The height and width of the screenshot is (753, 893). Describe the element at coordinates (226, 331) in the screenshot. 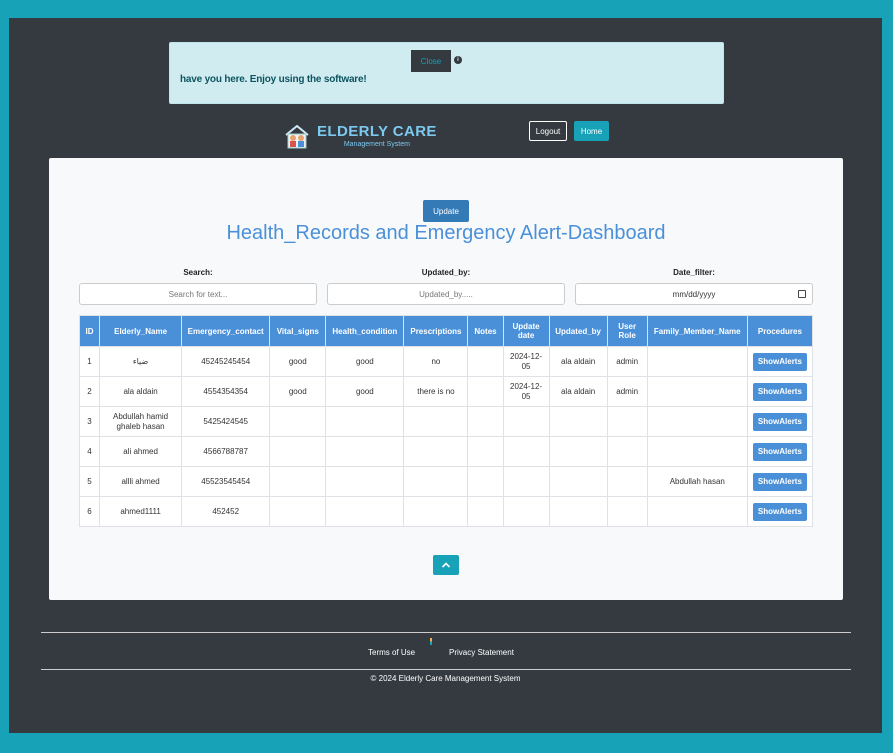

I see `header-emergency-contact: Emergency_contact` at that location.